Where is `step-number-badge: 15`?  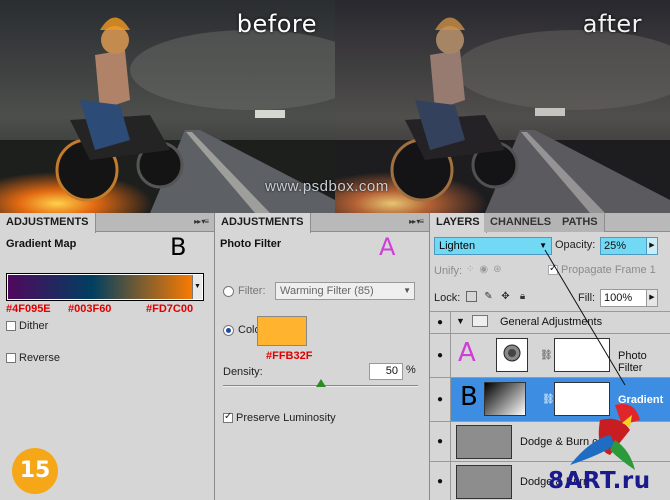 step-number-badge: 15 is located at coordinates (35, 471).